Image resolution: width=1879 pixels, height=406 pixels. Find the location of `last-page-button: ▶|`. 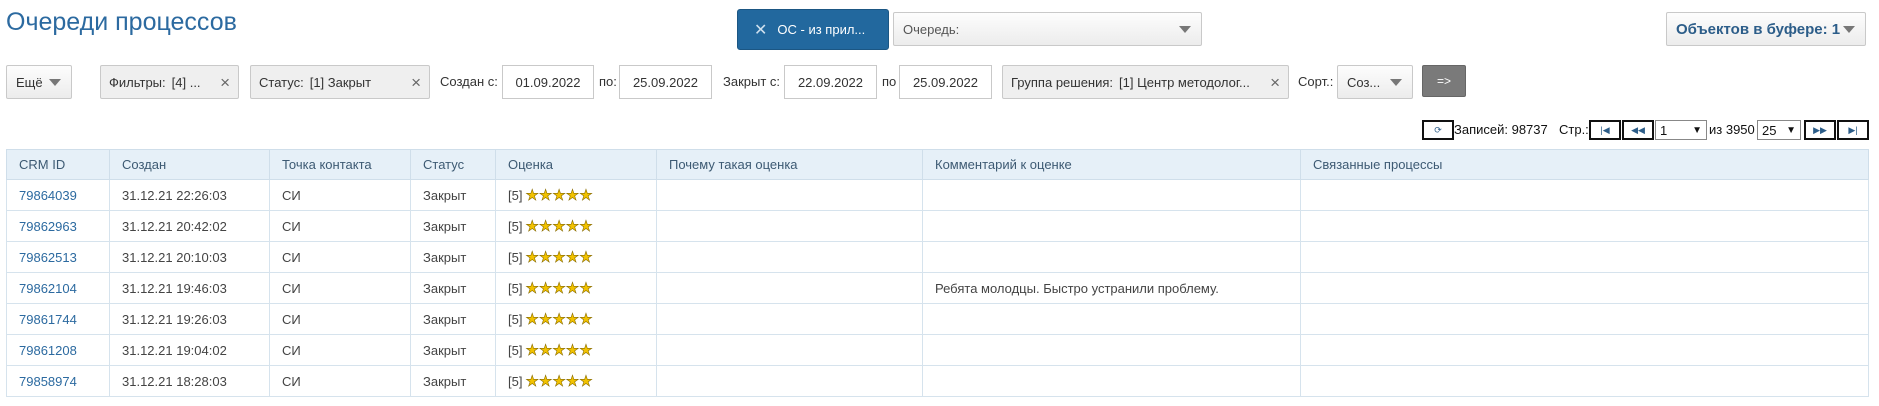

last-page-button: ▶| is located at coordinates (1853, 130).